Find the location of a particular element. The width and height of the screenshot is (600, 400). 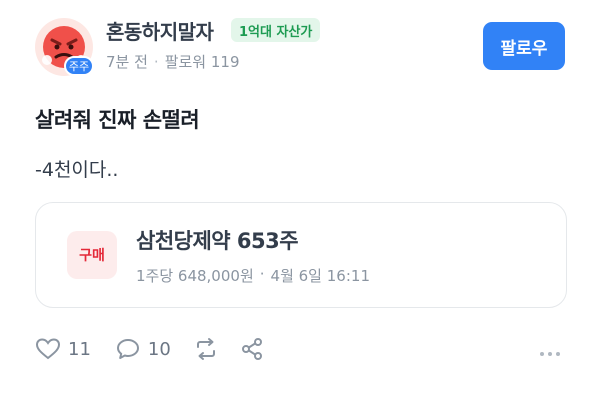

asset-badge: 1억대 자산가 is located at coordinates (276, 30).